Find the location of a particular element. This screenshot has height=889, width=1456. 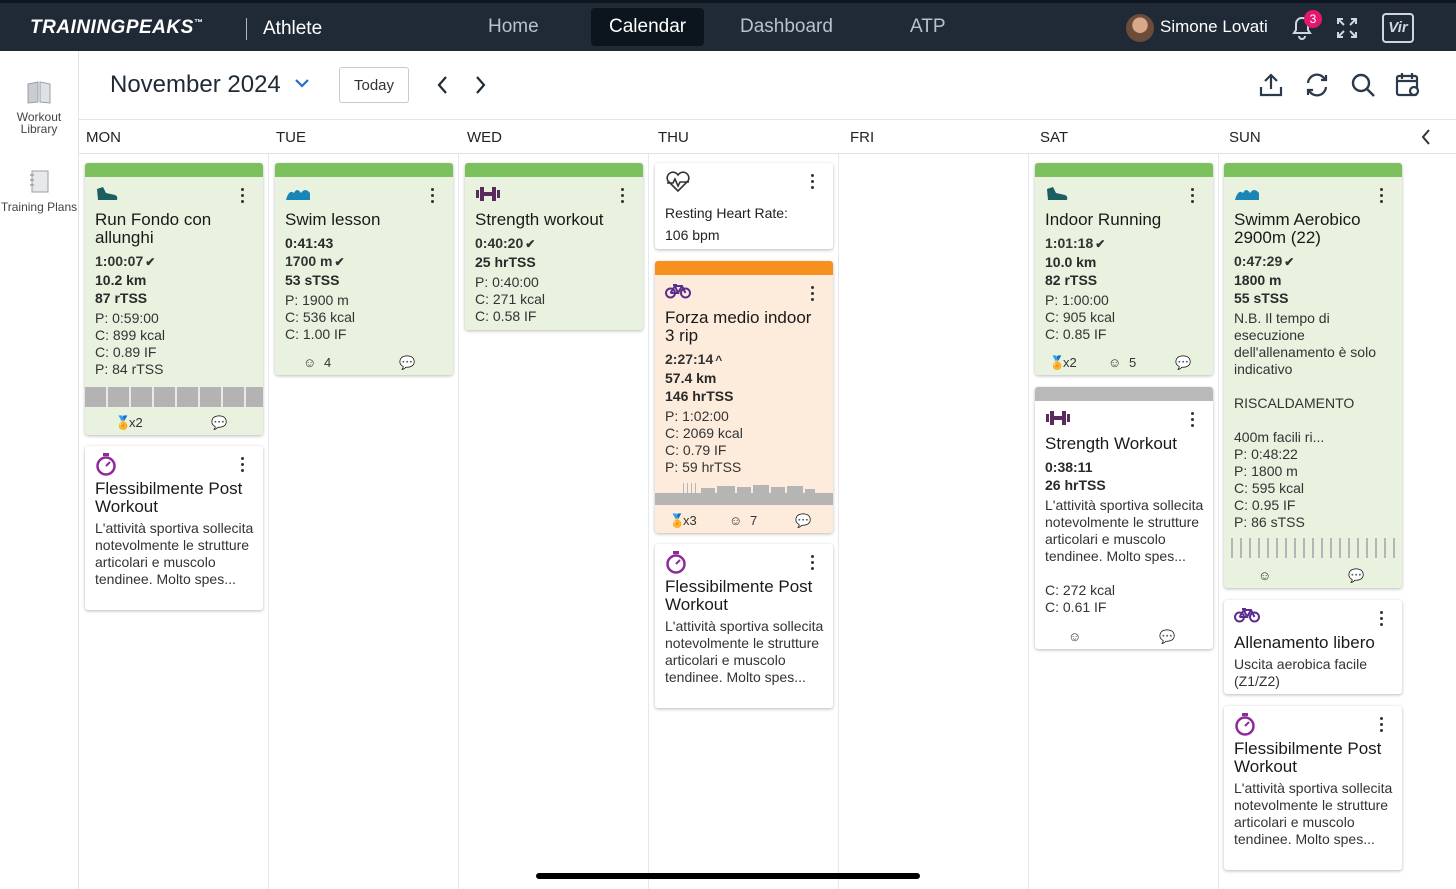

day-mon: MON is located at coordinates (103, 137).